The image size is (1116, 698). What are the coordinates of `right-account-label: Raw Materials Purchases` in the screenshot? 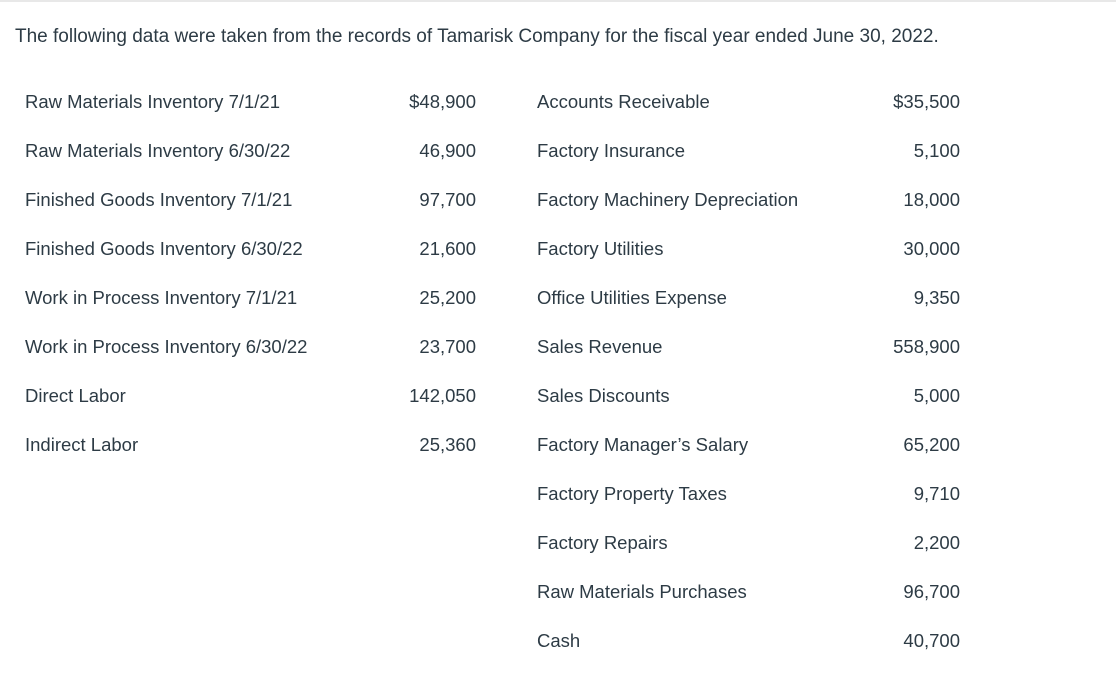 It's located at (642, 591).